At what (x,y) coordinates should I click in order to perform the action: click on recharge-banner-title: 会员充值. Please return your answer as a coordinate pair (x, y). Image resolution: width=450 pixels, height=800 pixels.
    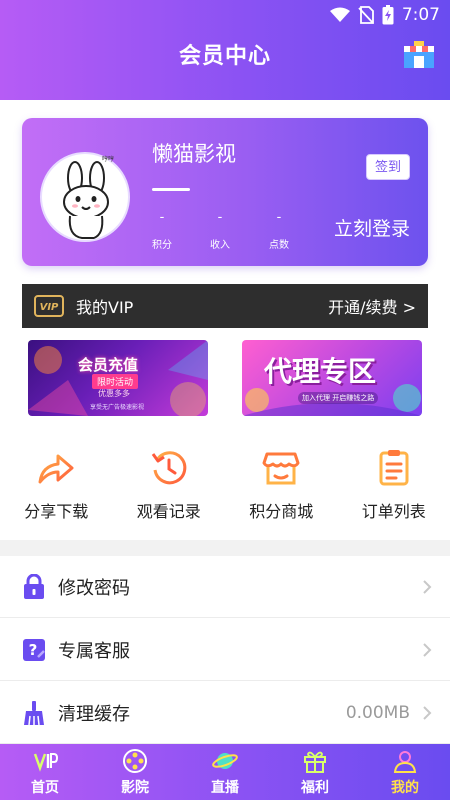
    Looking at the image, I should click on (108, 365).